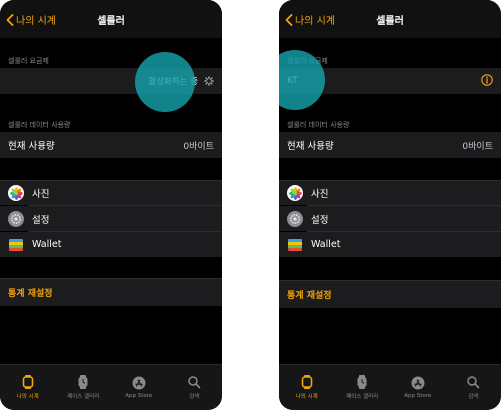 This screenshot has height=412, width=502. What do you see at coordinates (111, 81) in the screenshot?
I see `plan-row: 활성화하는 중` at bounding box center [111, 81].